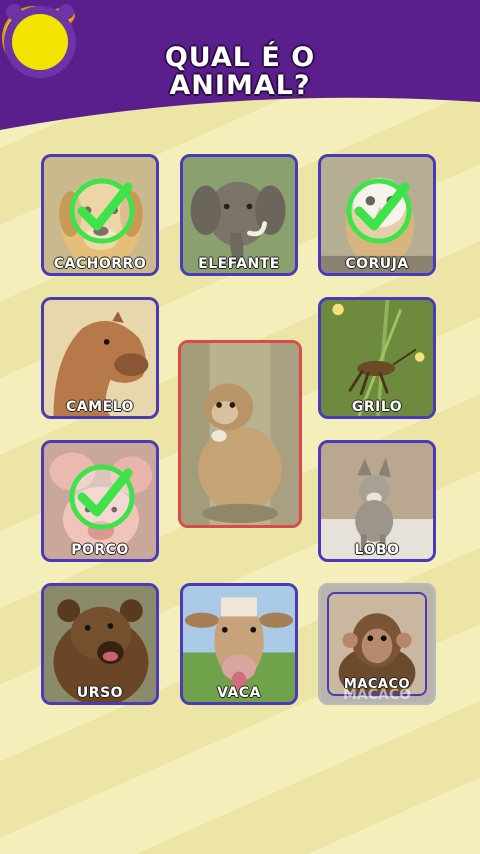  I want to click on tile-macaco: MACACO MACACO, so click(377, 644).